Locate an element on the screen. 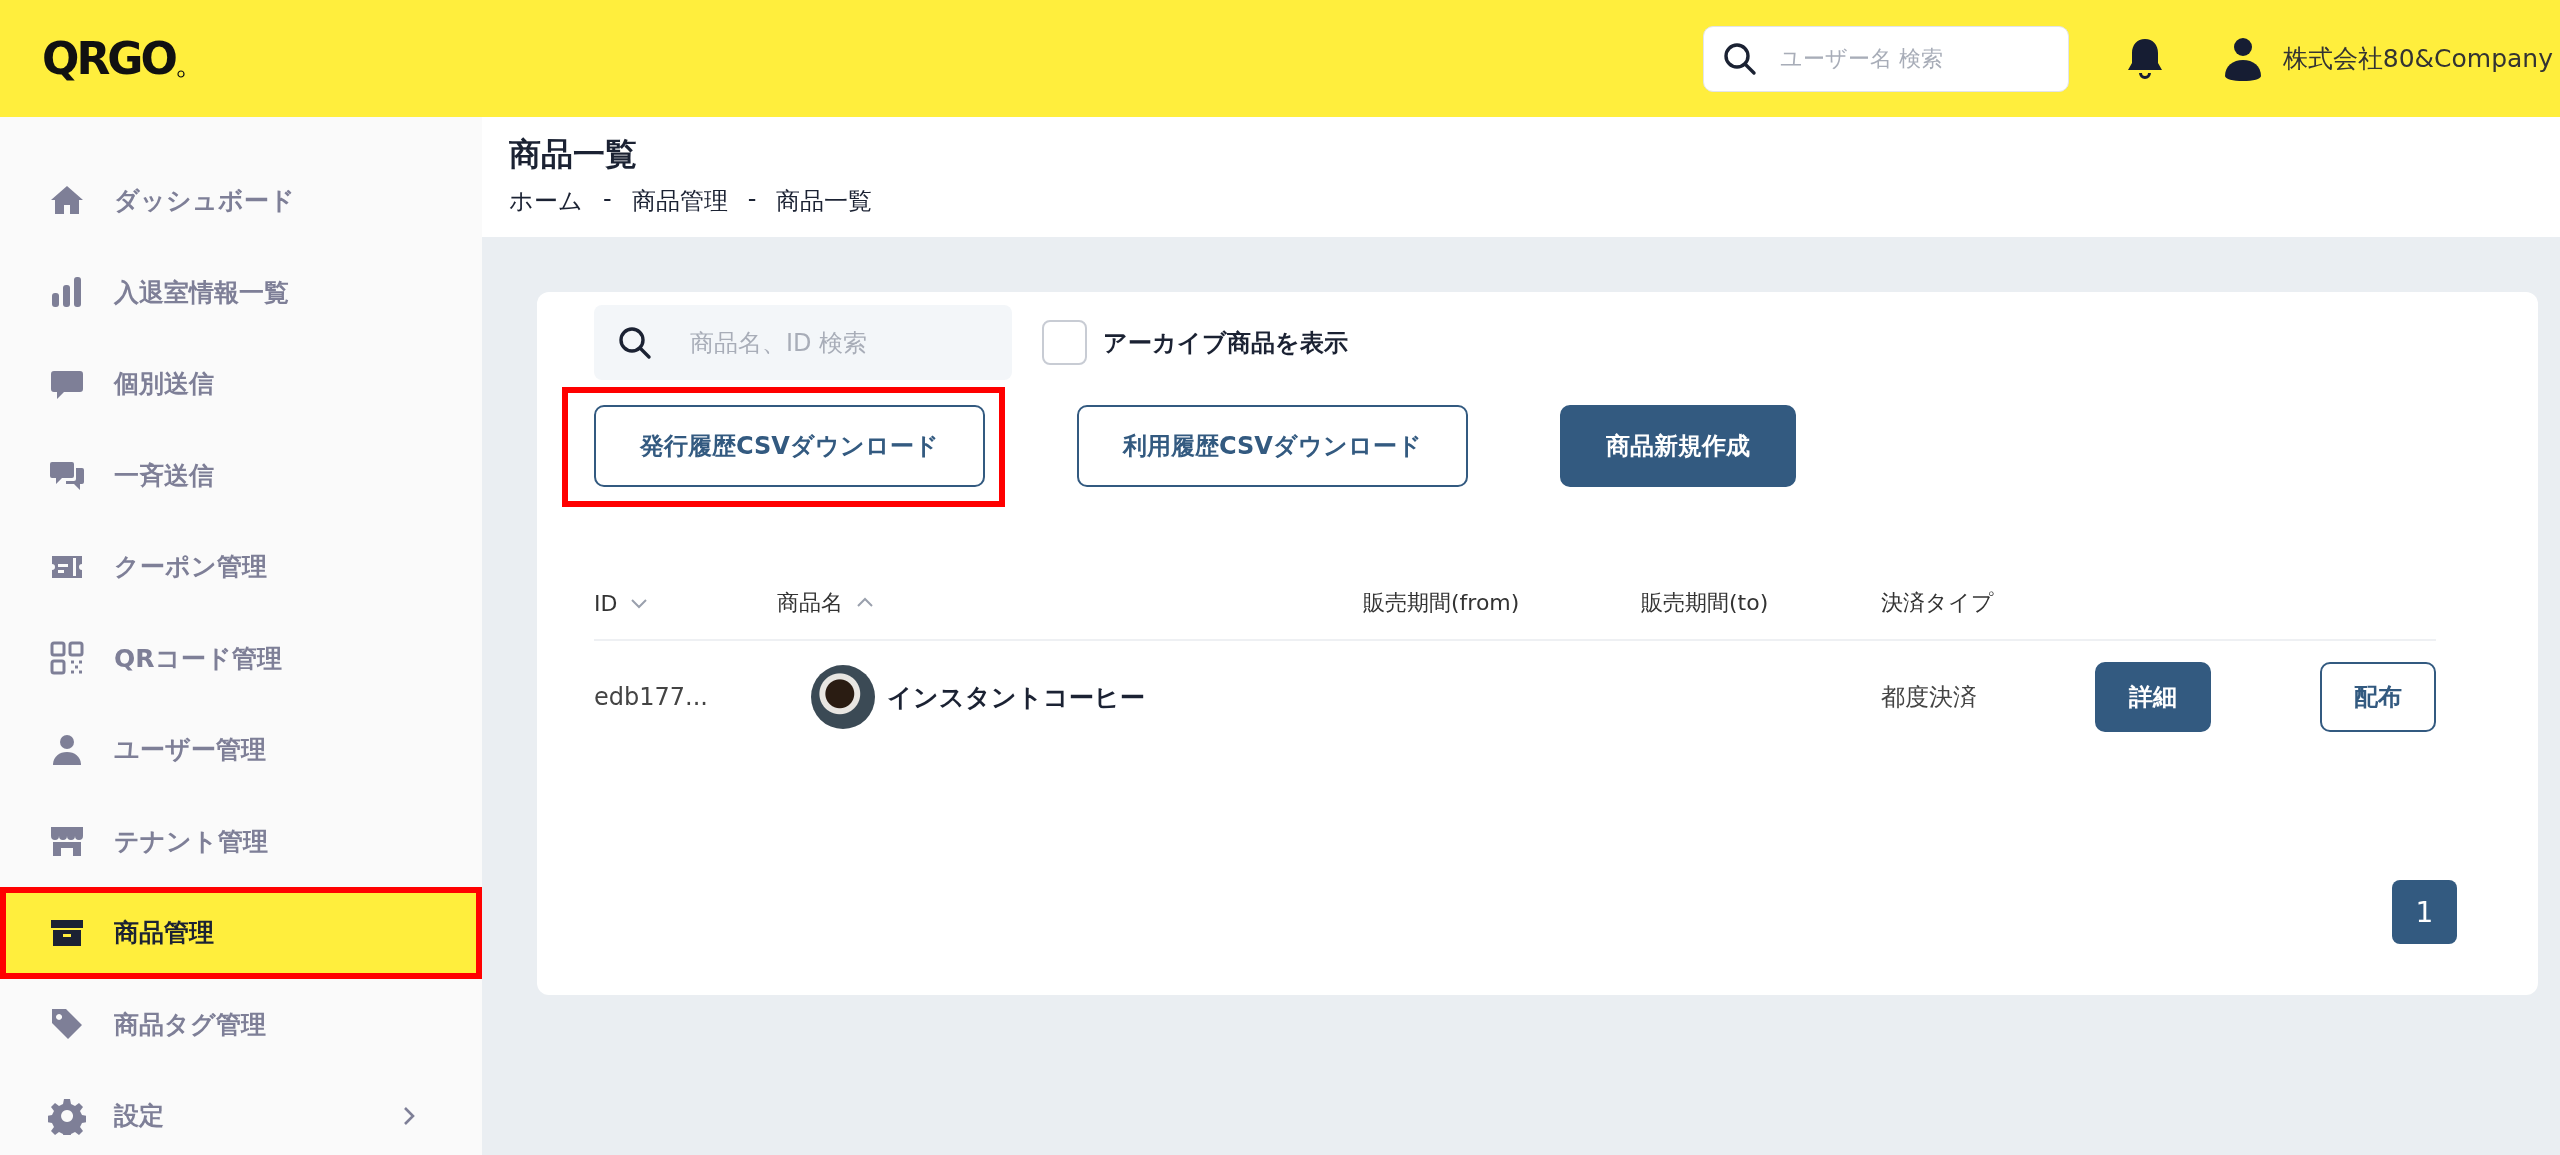 The width and height of the screenshot is (2560, 1155). breadcrumb-link: 商品管理 is located at coordinates (679, 201).